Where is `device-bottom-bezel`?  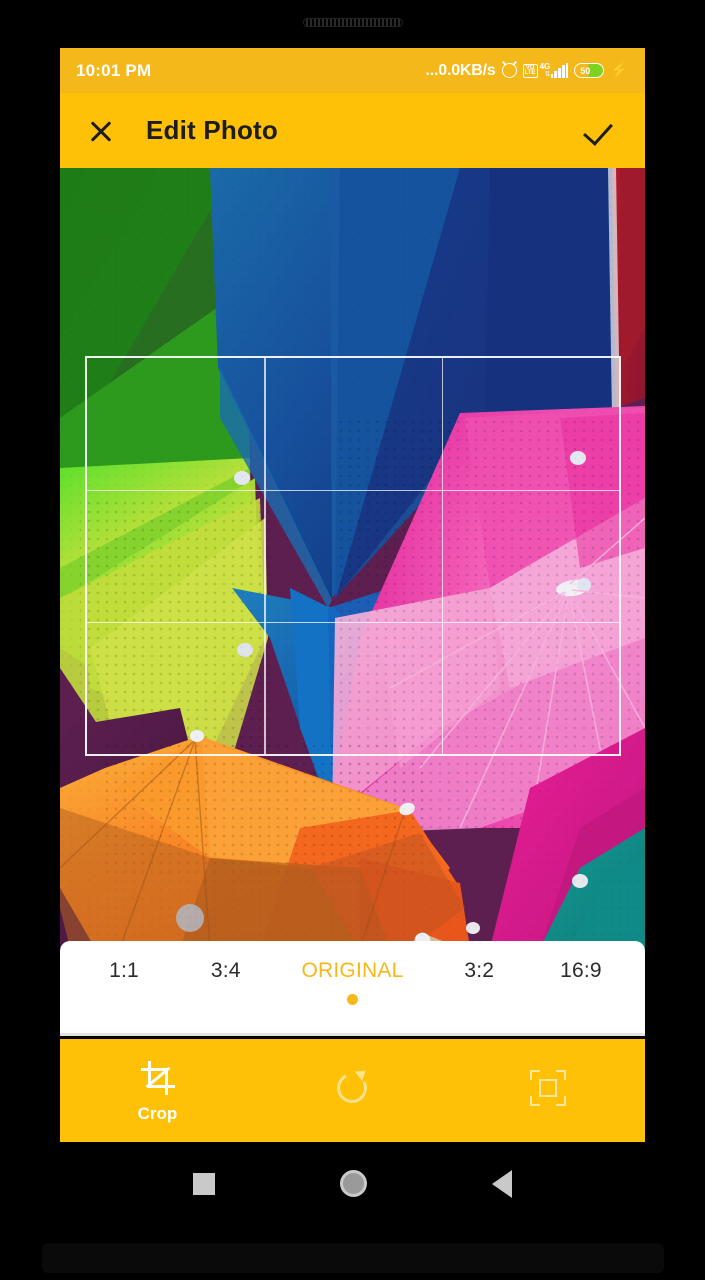 device-bottom-bezel is located at coordinates (353, 1258).